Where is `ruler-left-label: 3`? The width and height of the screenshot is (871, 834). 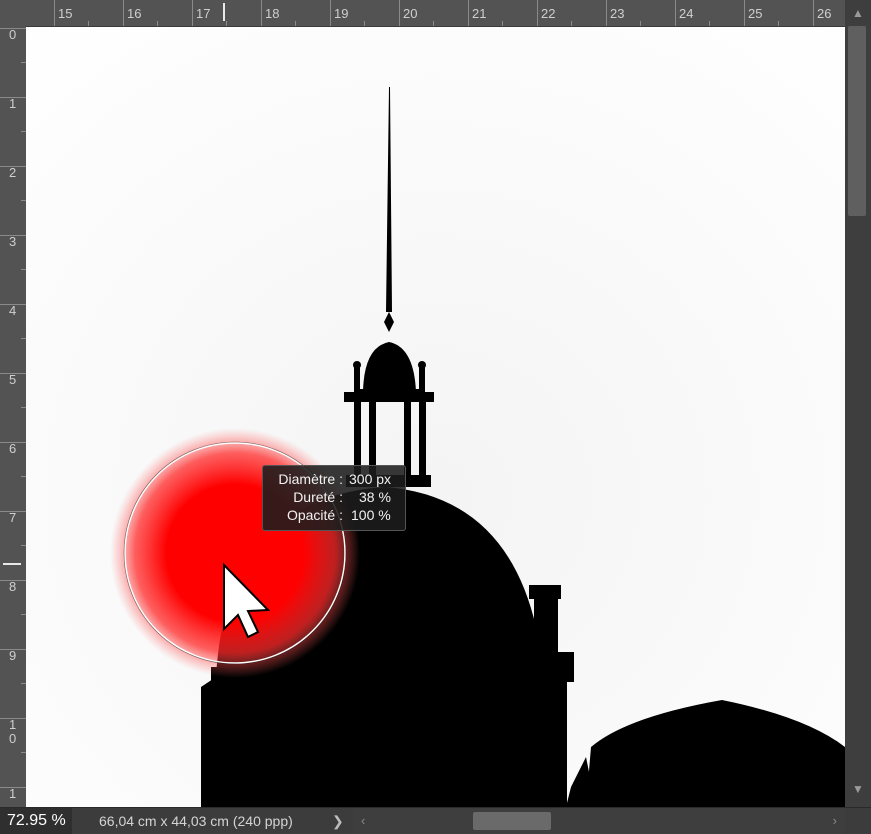
ruler-left-label: 3 is located at coordinates (13, 241).